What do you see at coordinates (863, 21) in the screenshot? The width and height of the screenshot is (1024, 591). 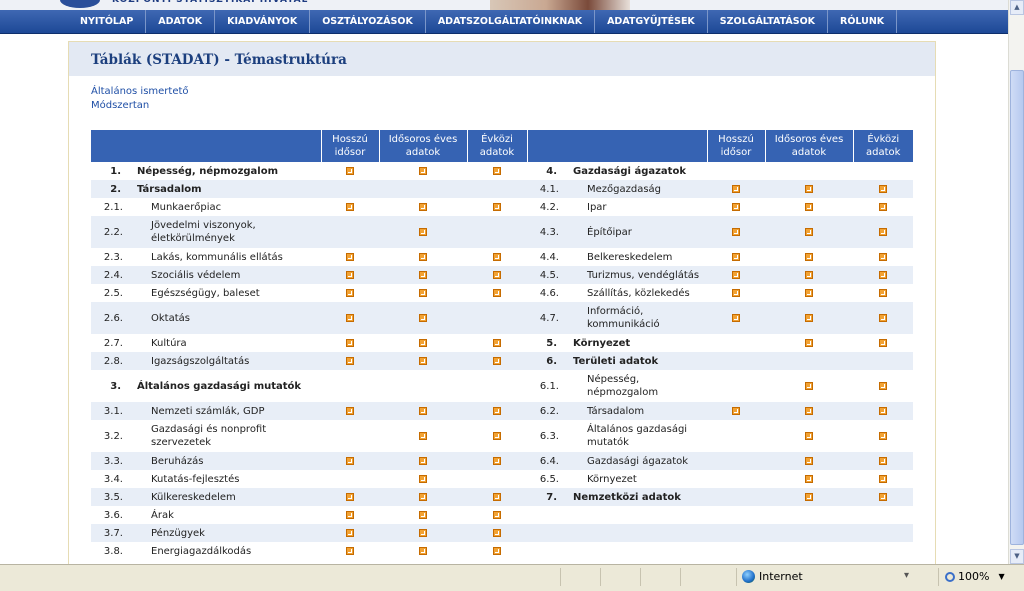 I see `nav-item-7: RÓLUNK` at bounding box center [863, 21].